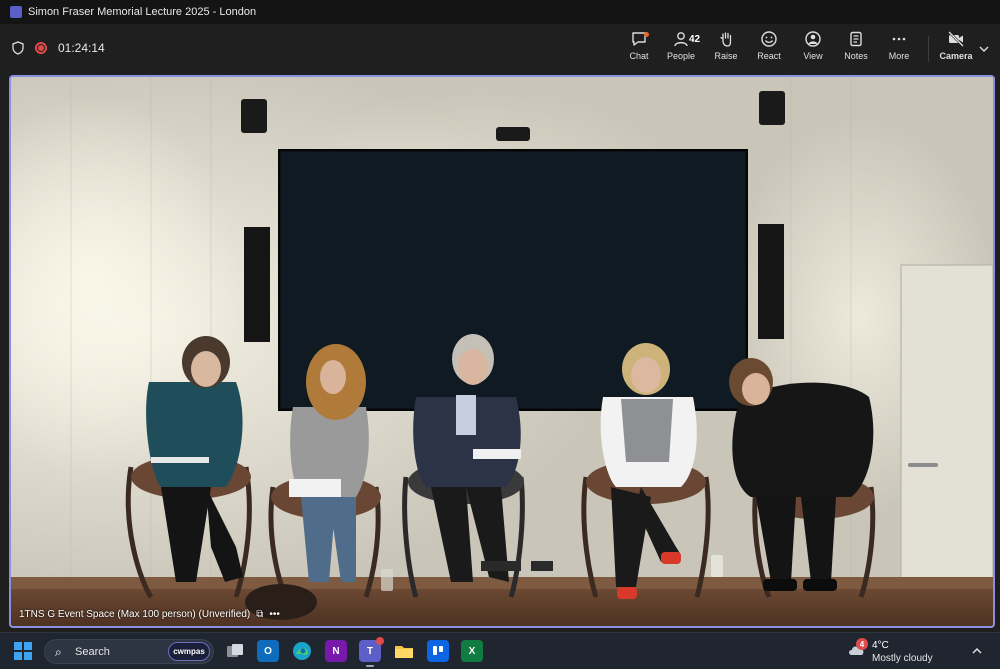 The width and height of the screenshot is (1000, 669). What do you see at coordinates (681, 56) in the screenshot?
I see `people-label: People` at bounding box center [681, 56].